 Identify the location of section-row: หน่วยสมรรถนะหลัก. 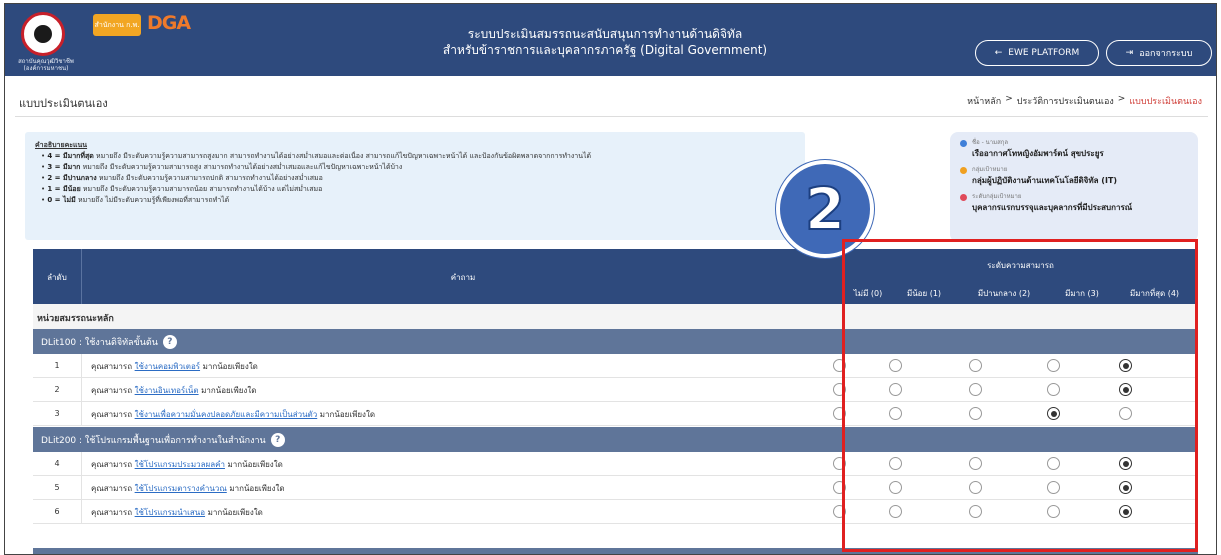
(615, 316).